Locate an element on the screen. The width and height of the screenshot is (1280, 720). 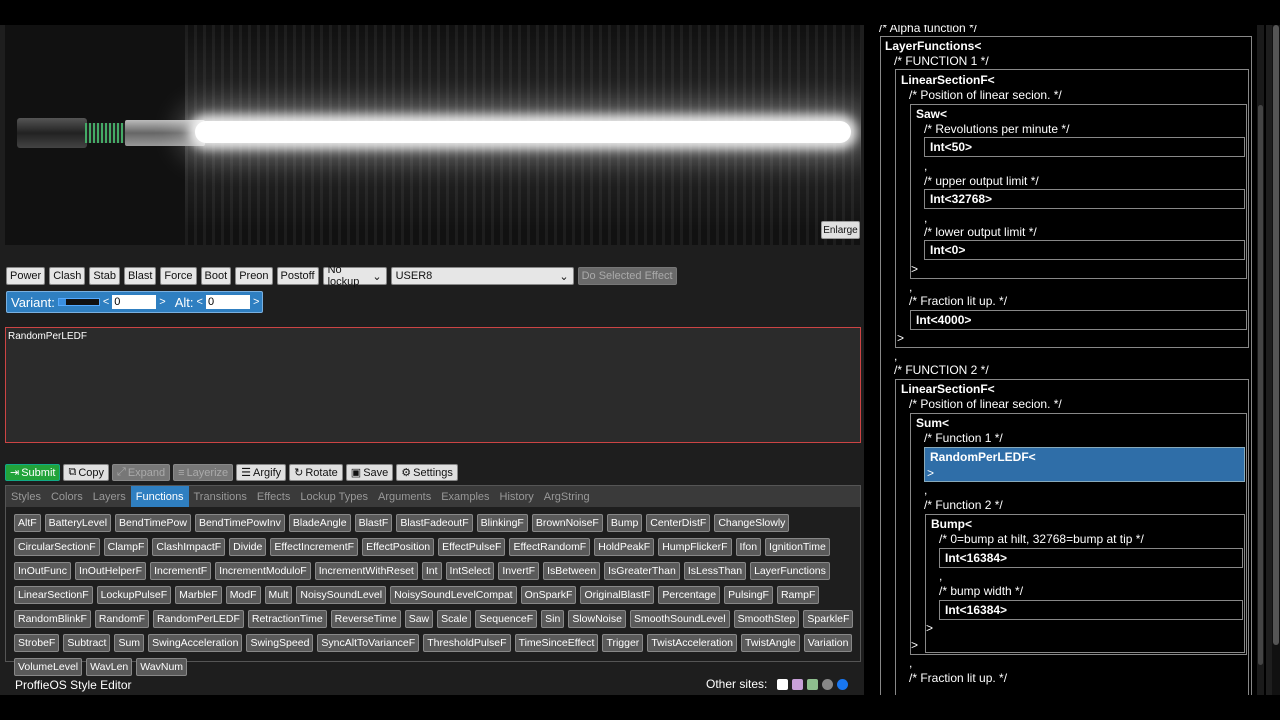
style-code-textarea: RandomPerLEDF is located at coordinates (433, 385).